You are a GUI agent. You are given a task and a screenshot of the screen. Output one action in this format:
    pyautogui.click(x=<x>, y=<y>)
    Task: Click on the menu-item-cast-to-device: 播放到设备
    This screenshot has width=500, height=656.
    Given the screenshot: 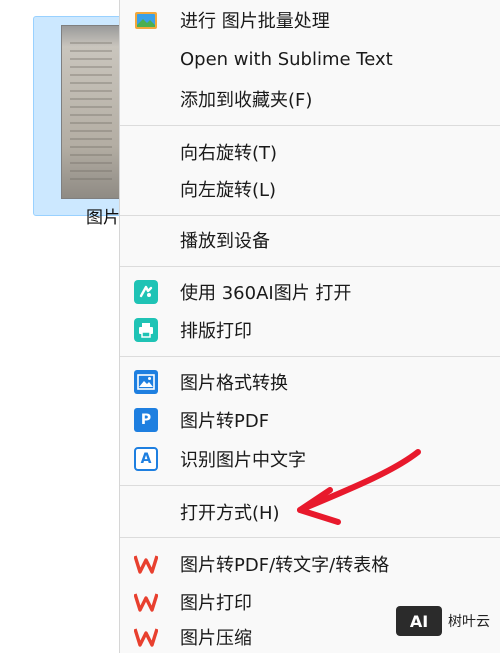 What is the action you would take?
    pyautogui.click(x=310, y=240)
    